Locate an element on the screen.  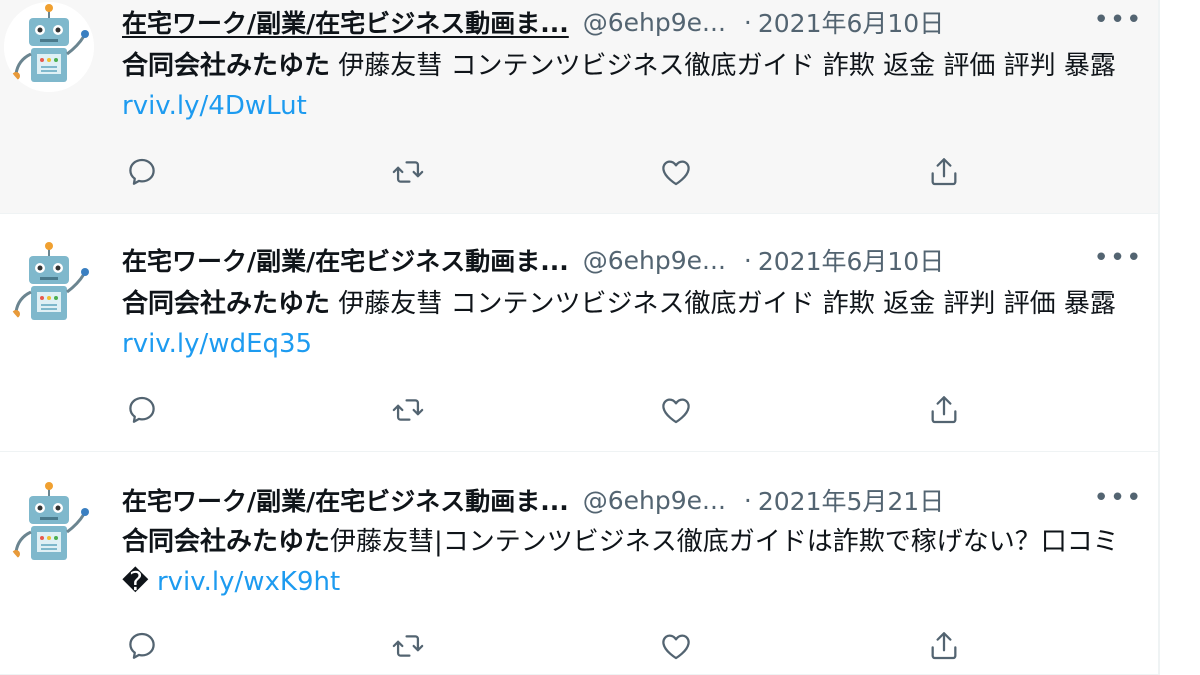
tweet-date: 2021年5月21日 is located at coordinates (851, 500).